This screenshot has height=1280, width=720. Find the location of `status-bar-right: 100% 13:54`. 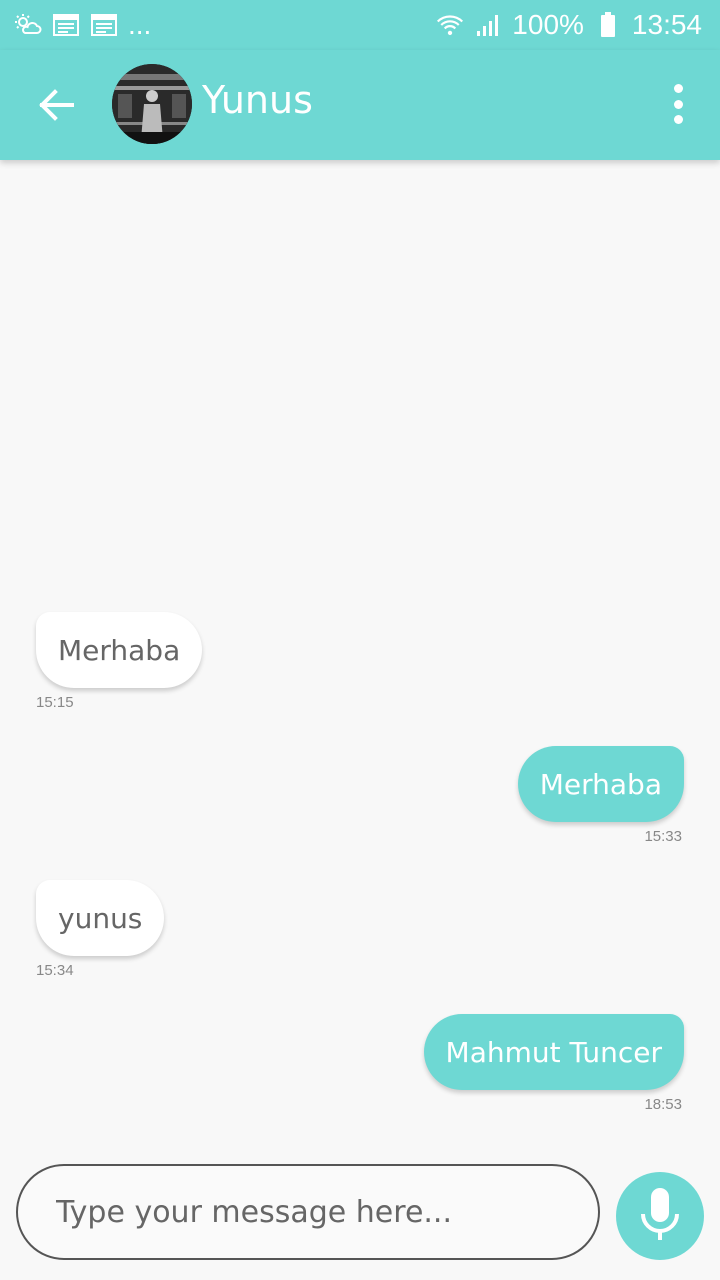

status-bar-right: 100% 13:54 is located at coordinates (569, 25).